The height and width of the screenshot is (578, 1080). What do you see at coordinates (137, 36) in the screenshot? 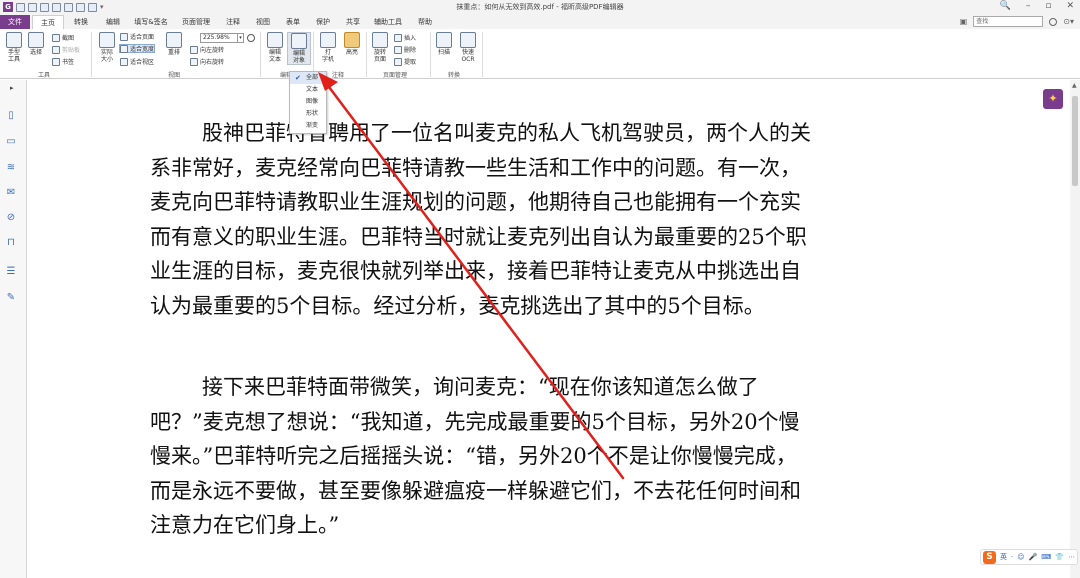
I see `fit-page-button: 适合页面` at bounding box center [137, 36].